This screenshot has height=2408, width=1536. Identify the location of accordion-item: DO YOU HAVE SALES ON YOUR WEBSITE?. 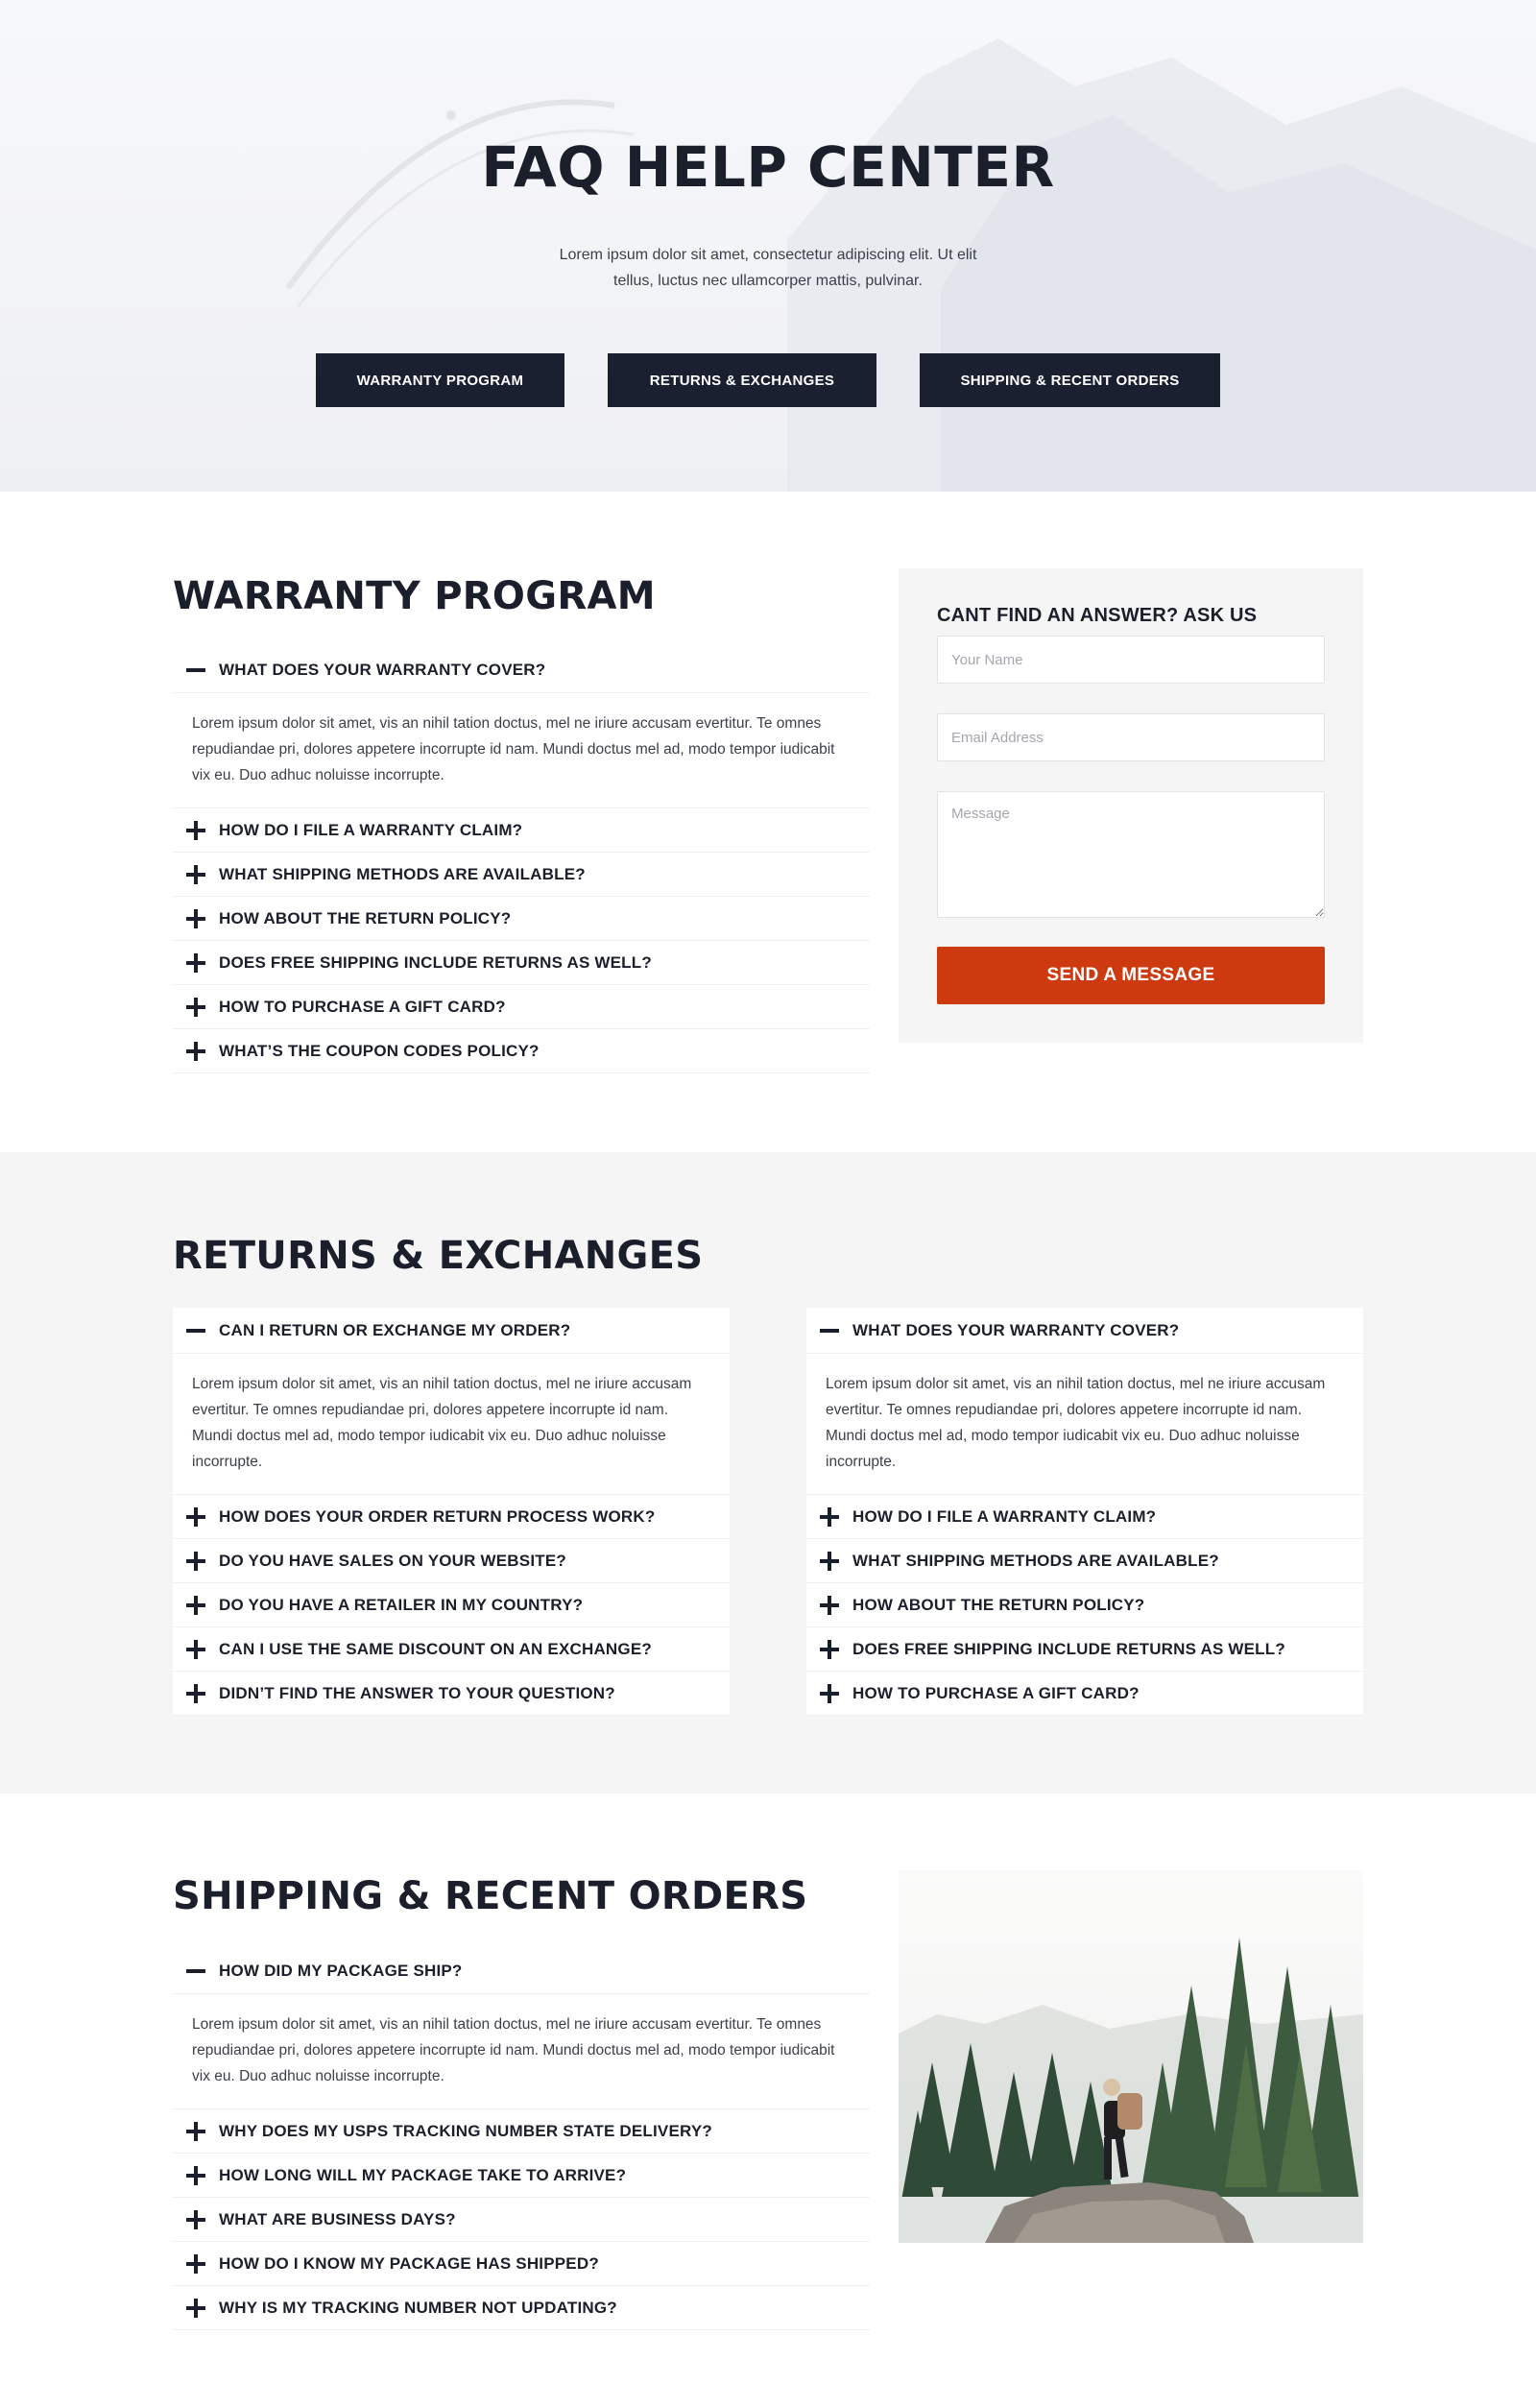
(452, 1561).